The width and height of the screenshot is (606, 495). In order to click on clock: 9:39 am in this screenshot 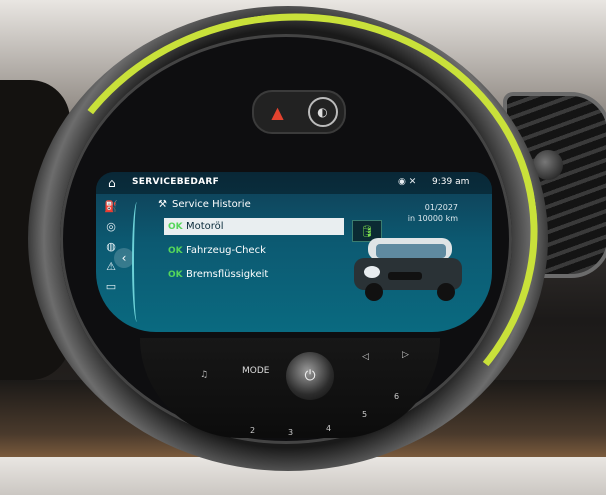, I will do `click(451, 182)`.